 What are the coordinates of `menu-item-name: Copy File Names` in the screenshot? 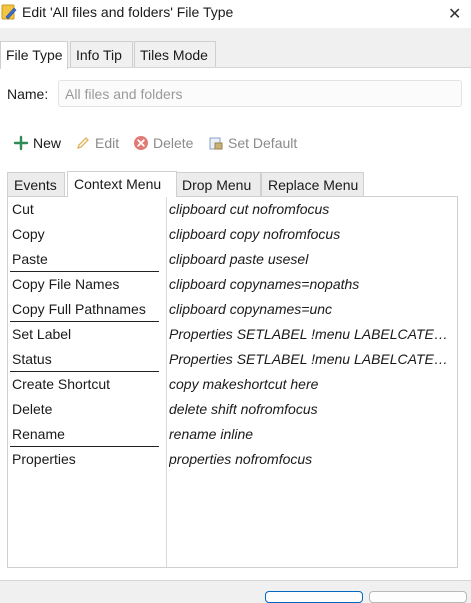 It's located at (66, 284).